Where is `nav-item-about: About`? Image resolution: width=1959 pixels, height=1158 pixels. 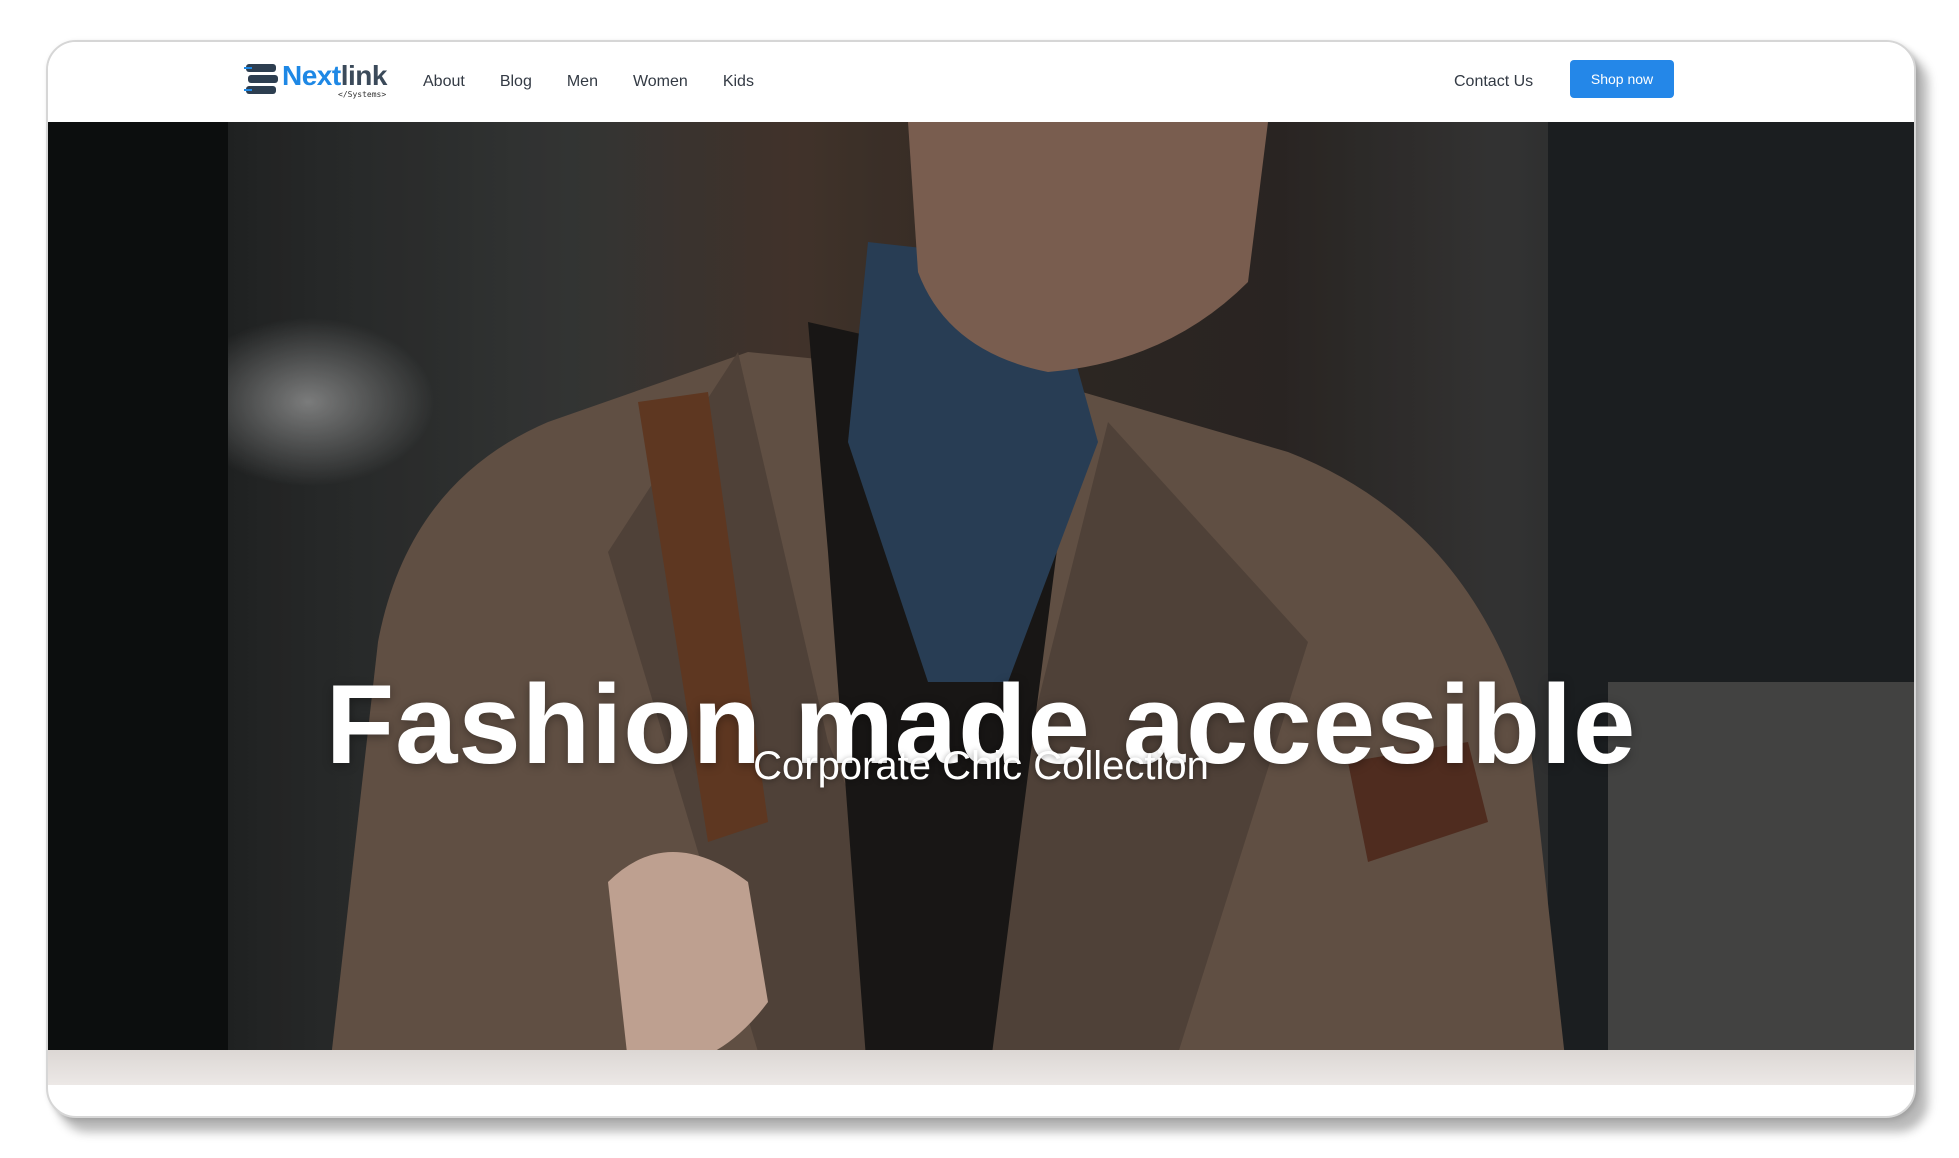
nav-item-about: About is located at coordinates (444, 82).